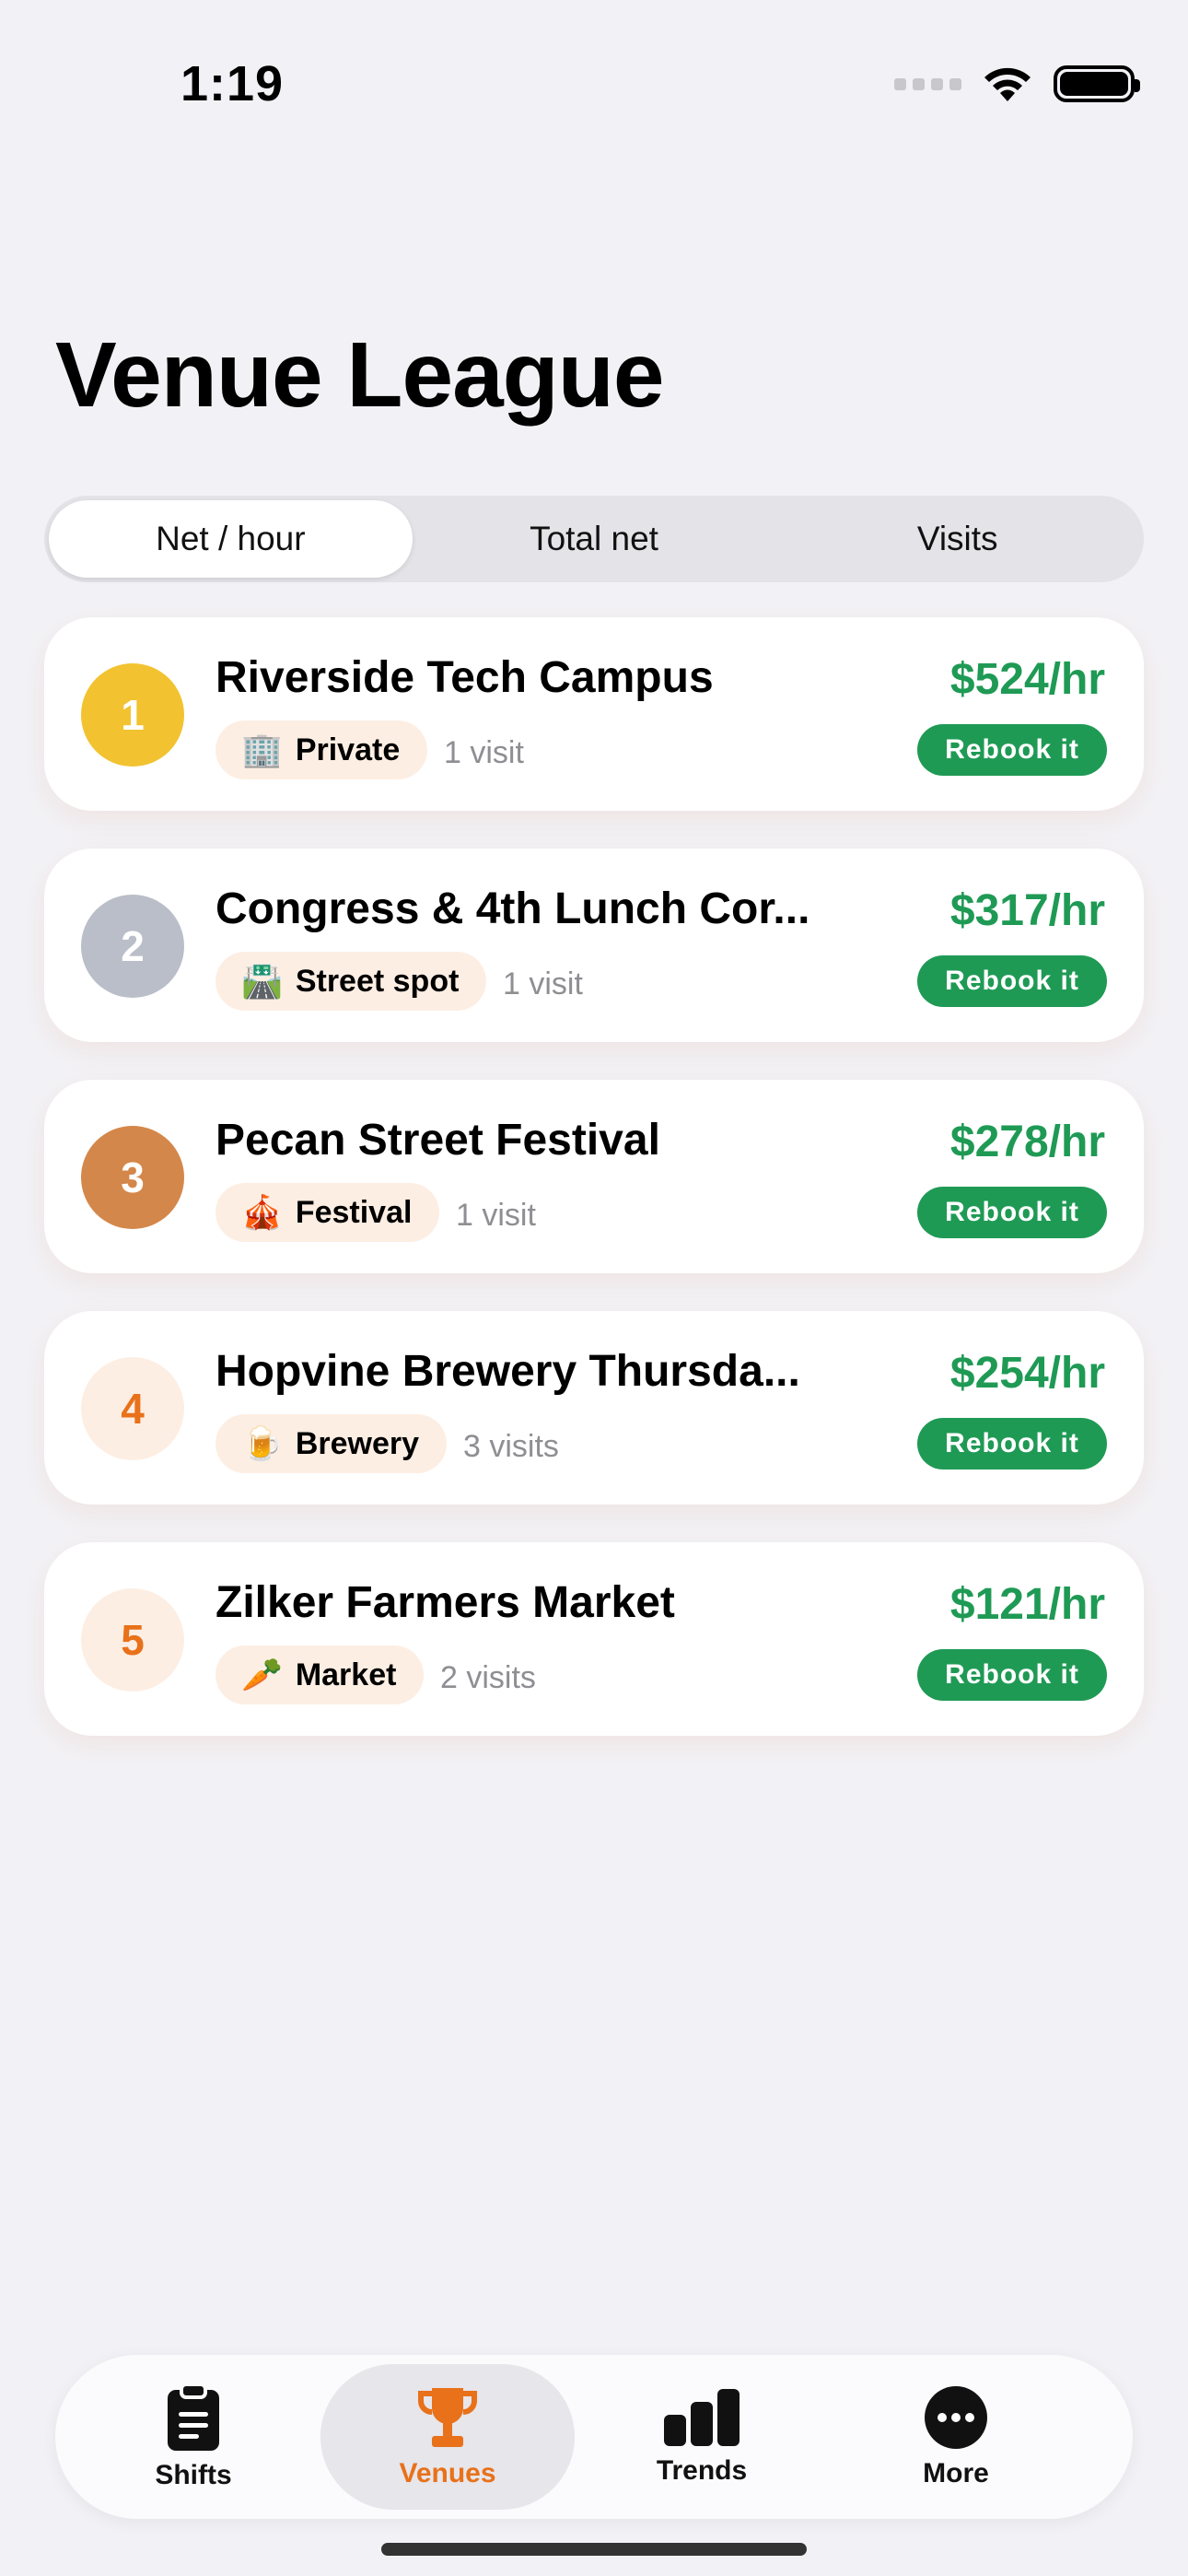  What do you see at coordinates (464, 677) in the screenshot?
I see `venue-name: Riverside Tech Campus` at bounding box center [464, 677].